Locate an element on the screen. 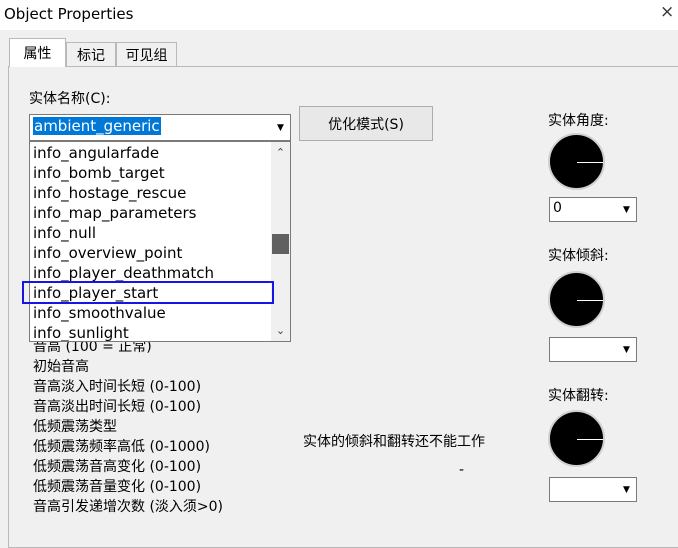 The image size is (678, 548). angle-combobox: 0 ▼ is located at coordinates (593, 209).